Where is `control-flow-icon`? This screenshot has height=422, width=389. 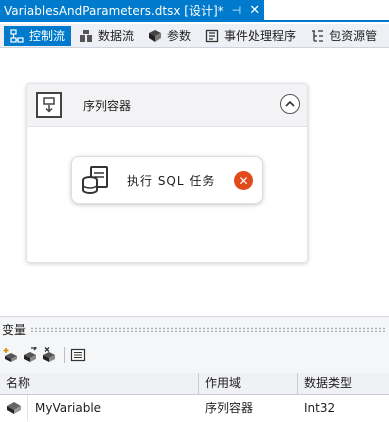 control-flow-icon is located at coordinates (17, 35).